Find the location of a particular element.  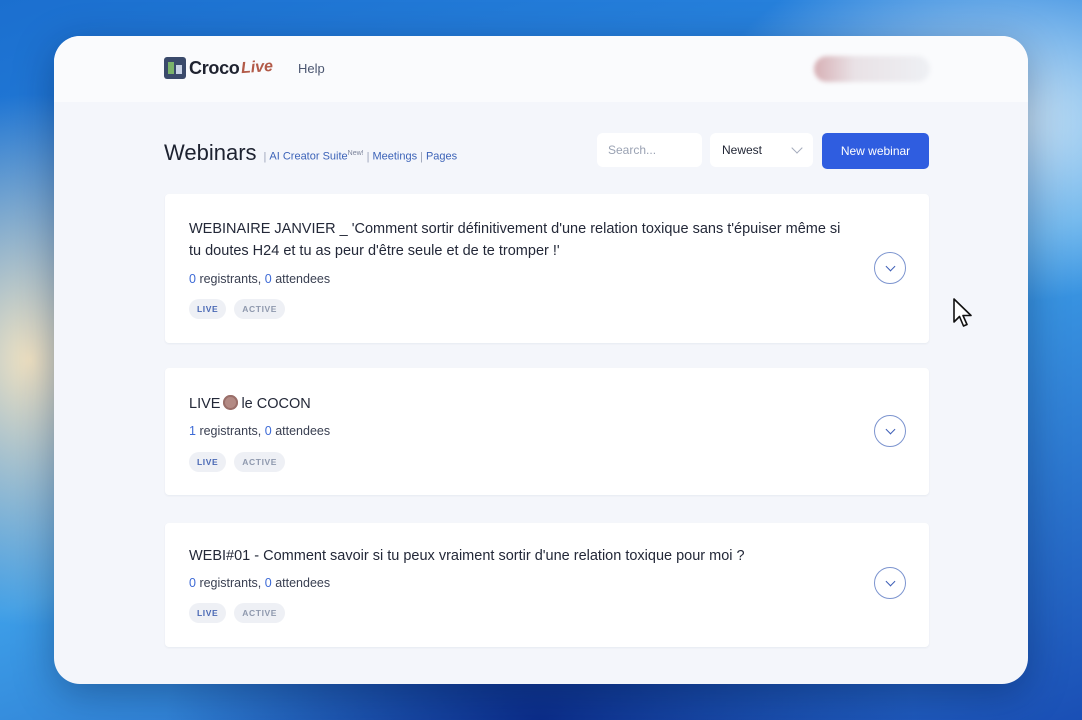

nav-help-link: Help is located at coordinates (311, 68).